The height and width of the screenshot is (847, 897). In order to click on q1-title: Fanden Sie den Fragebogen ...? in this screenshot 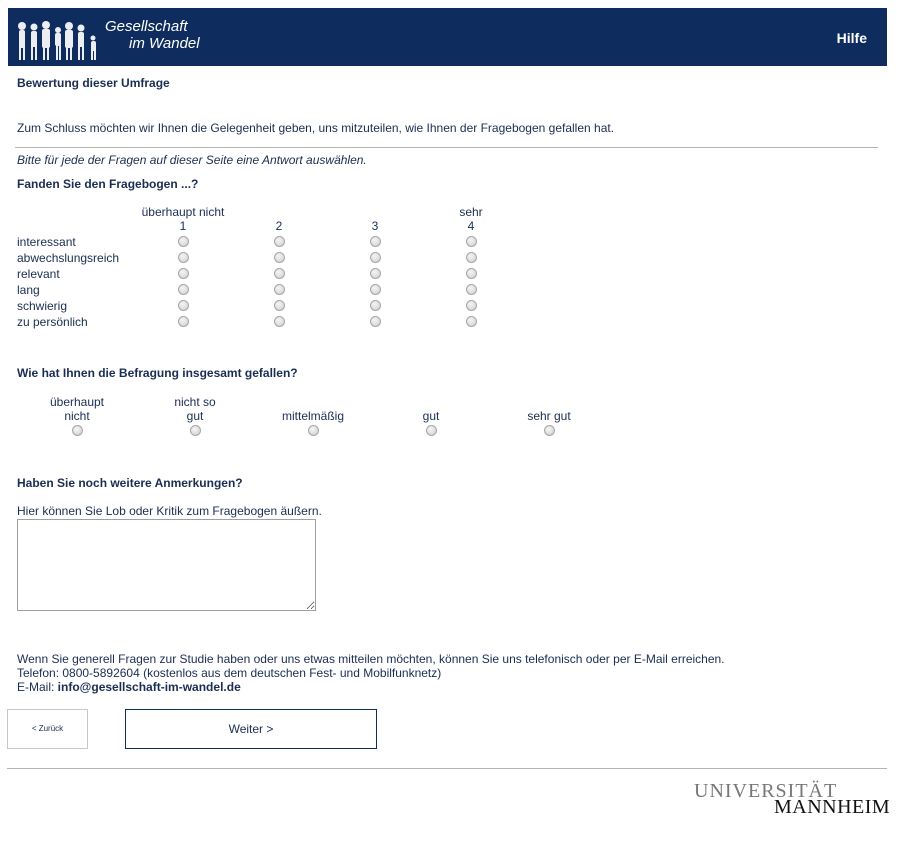, I will do `click(108, 184)`.